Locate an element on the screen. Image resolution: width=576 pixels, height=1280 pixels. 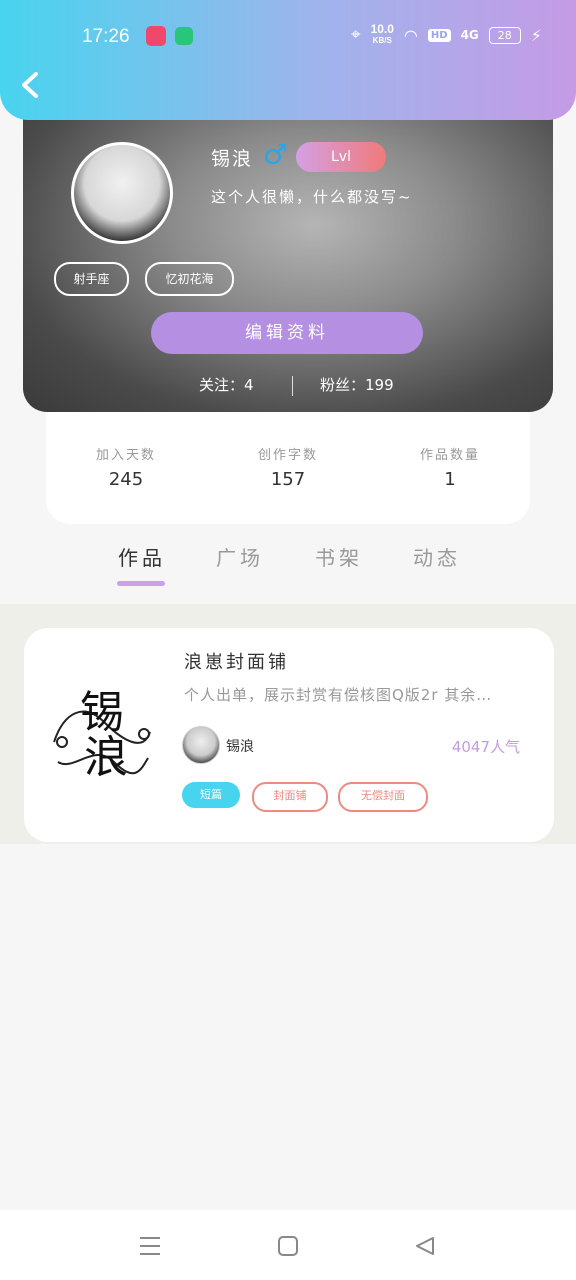
stat-value: 157 is located at coordinates (288, 479).